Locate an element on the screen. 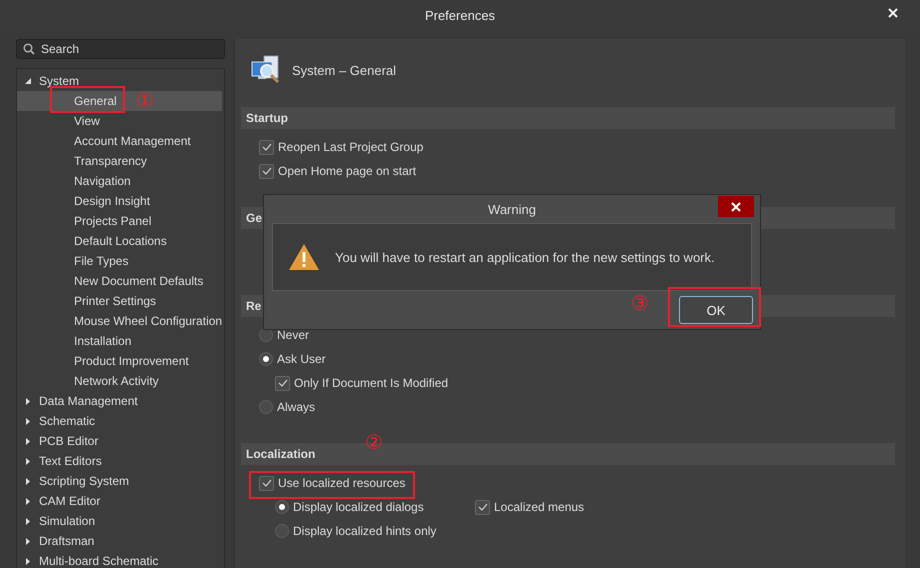 This screenshot has height=568, width=920. radio-label: Display localized dialogs is located at coordinates (358, 507).